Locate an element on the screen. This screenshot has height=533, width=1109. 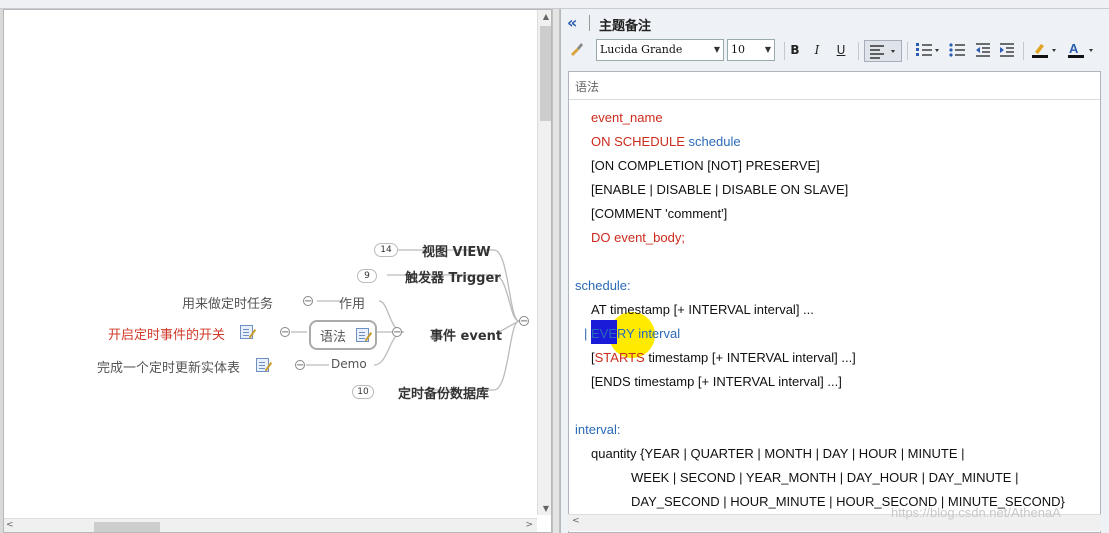
font-color-button: A is located at coordinates (1081, 50).